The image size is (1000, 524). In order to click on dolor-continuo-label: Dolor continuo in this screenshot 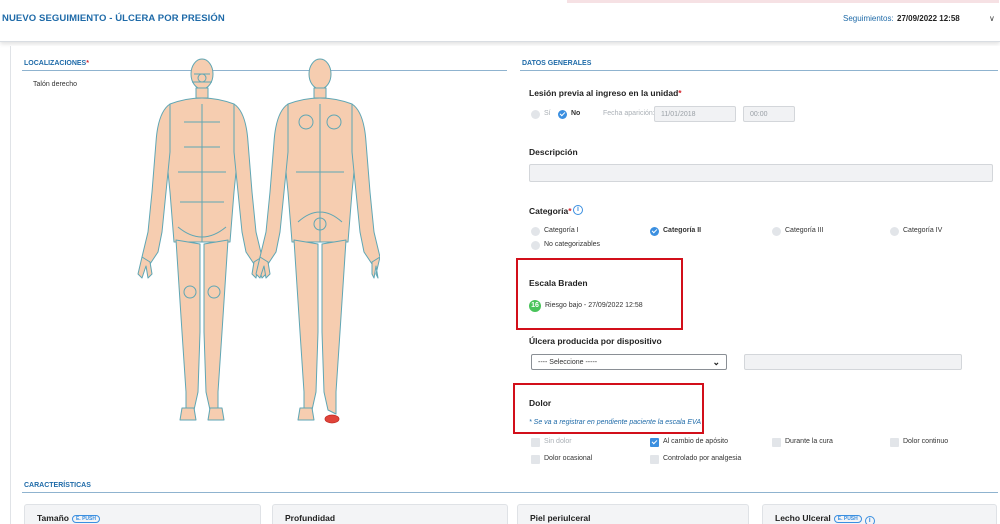, I will do `click(926, 441)`.